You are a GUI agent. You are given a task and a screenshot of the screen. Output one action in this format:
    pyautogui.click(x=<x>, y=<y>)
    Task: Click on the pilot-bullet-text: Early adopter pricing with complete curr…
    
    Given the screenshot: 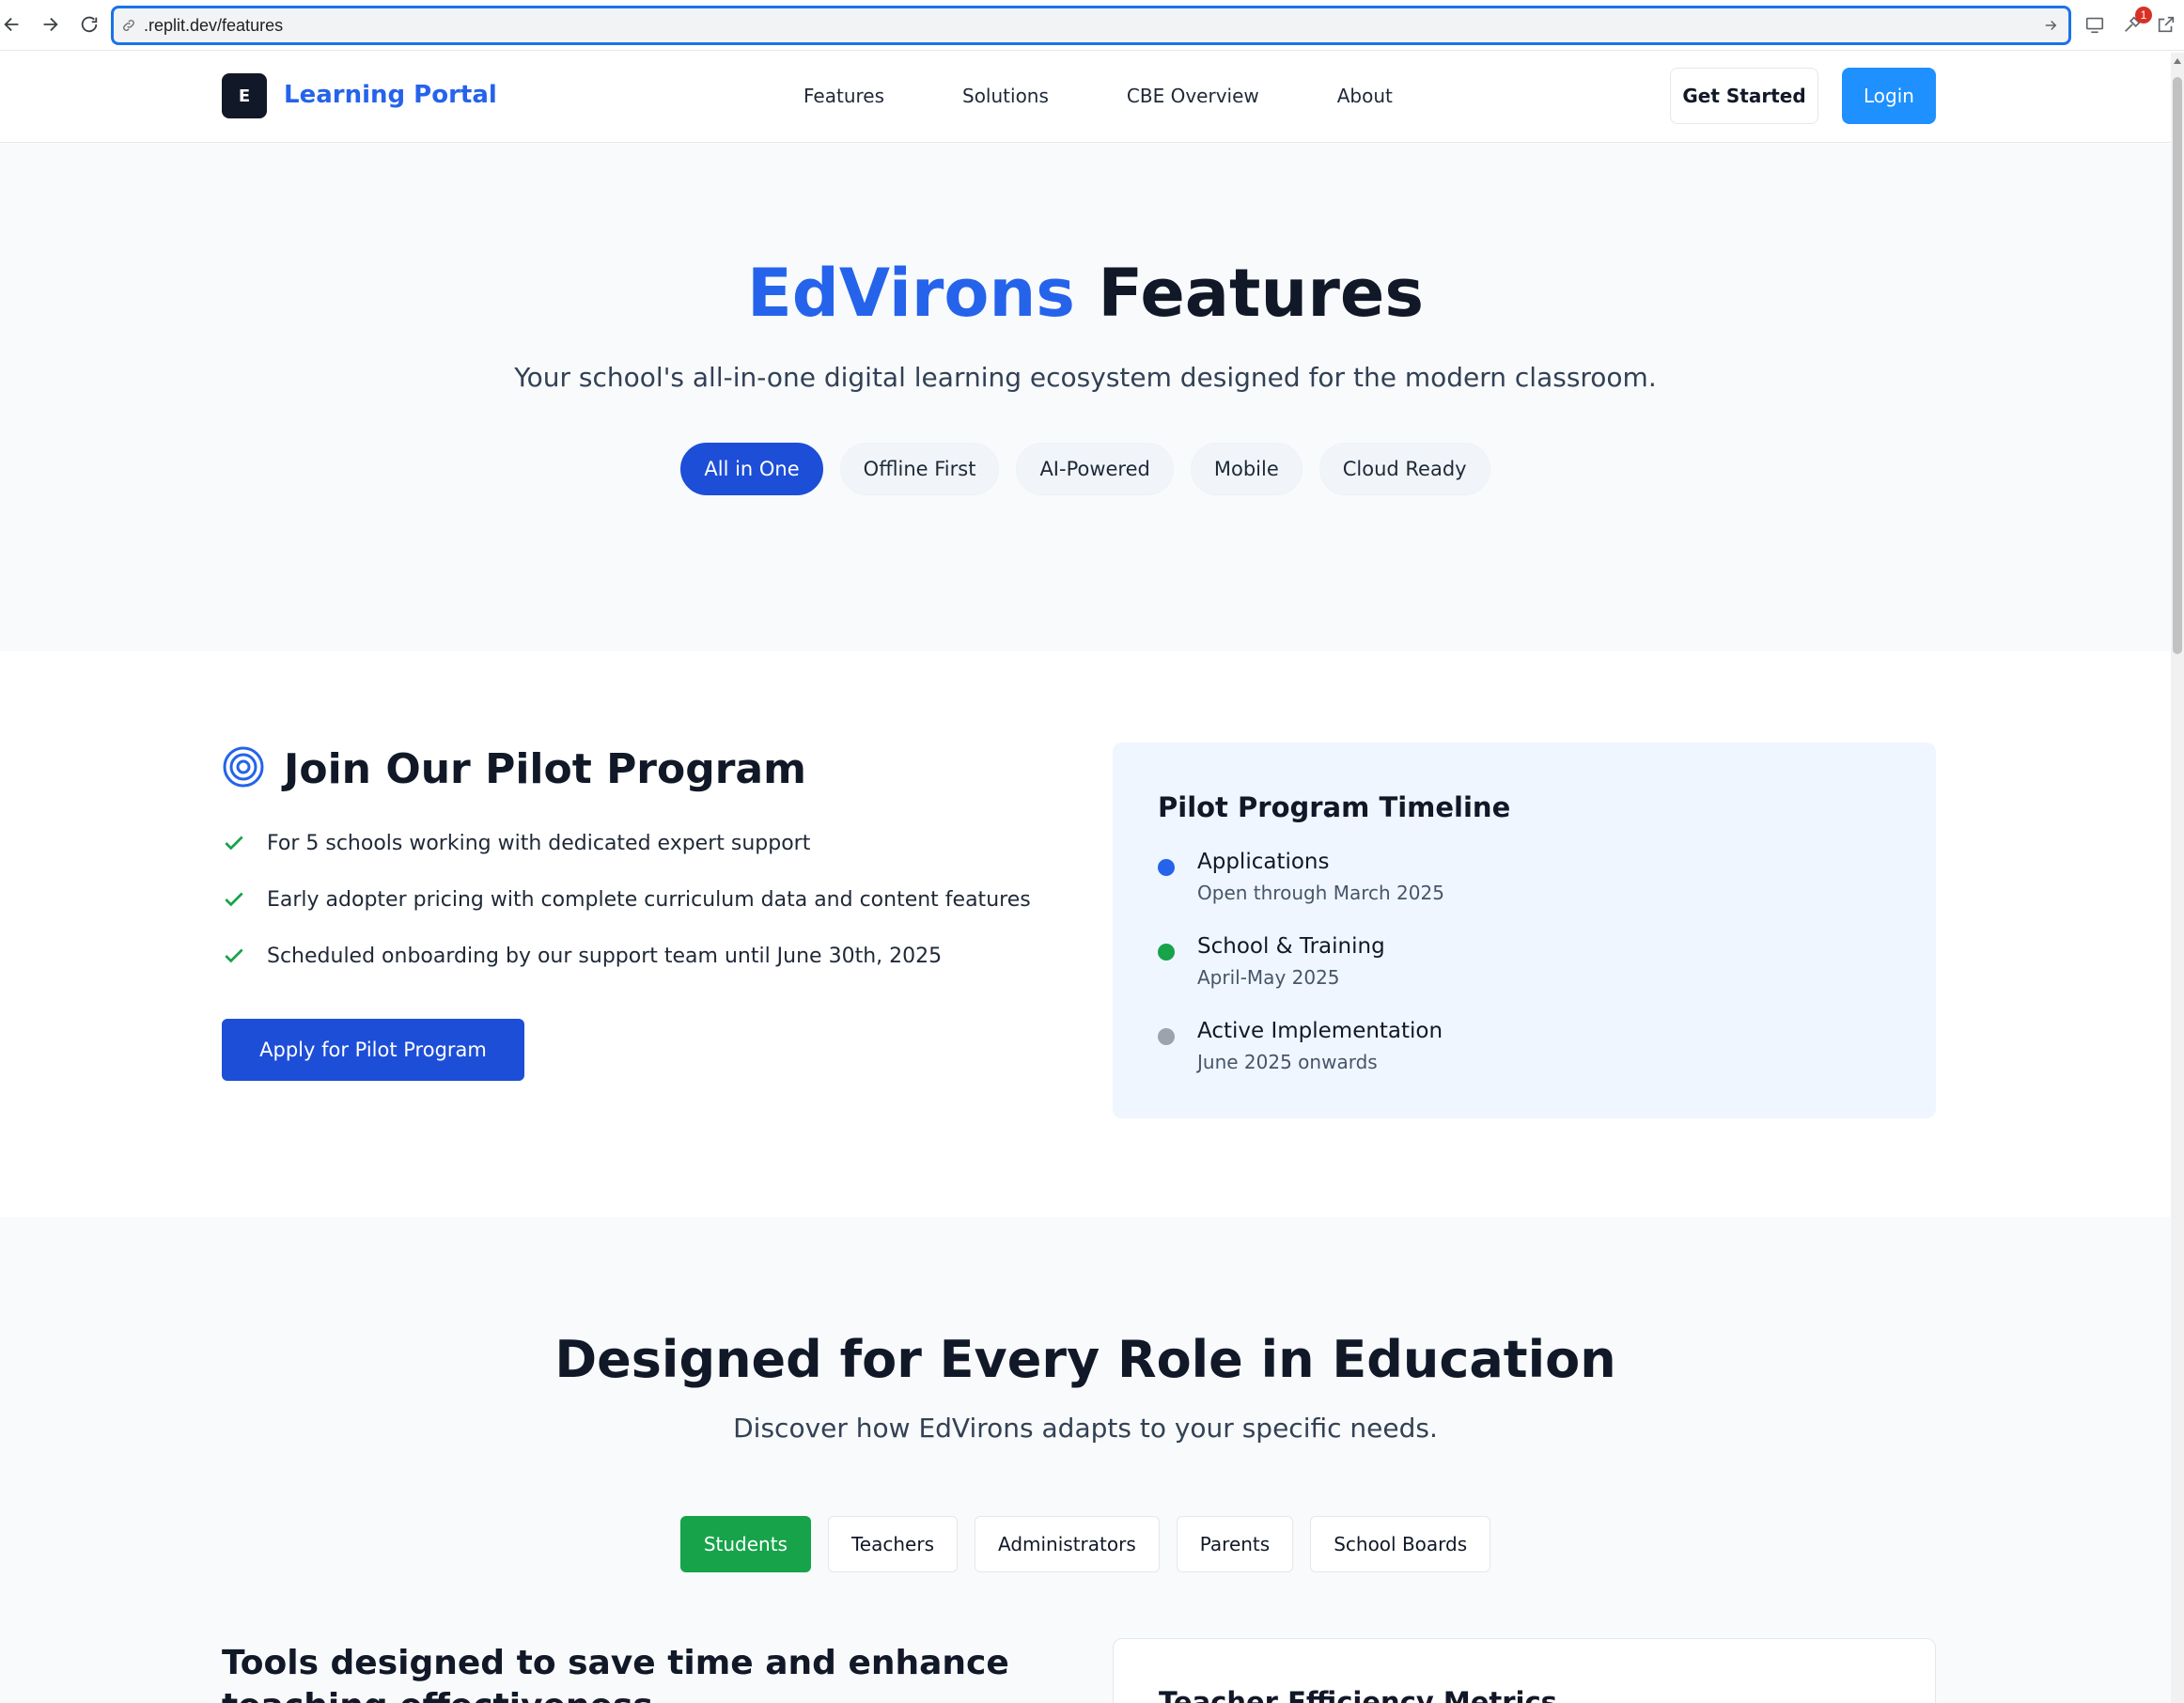 What is the action you would take?
    pyautogui.click(x=649, y=899)
    